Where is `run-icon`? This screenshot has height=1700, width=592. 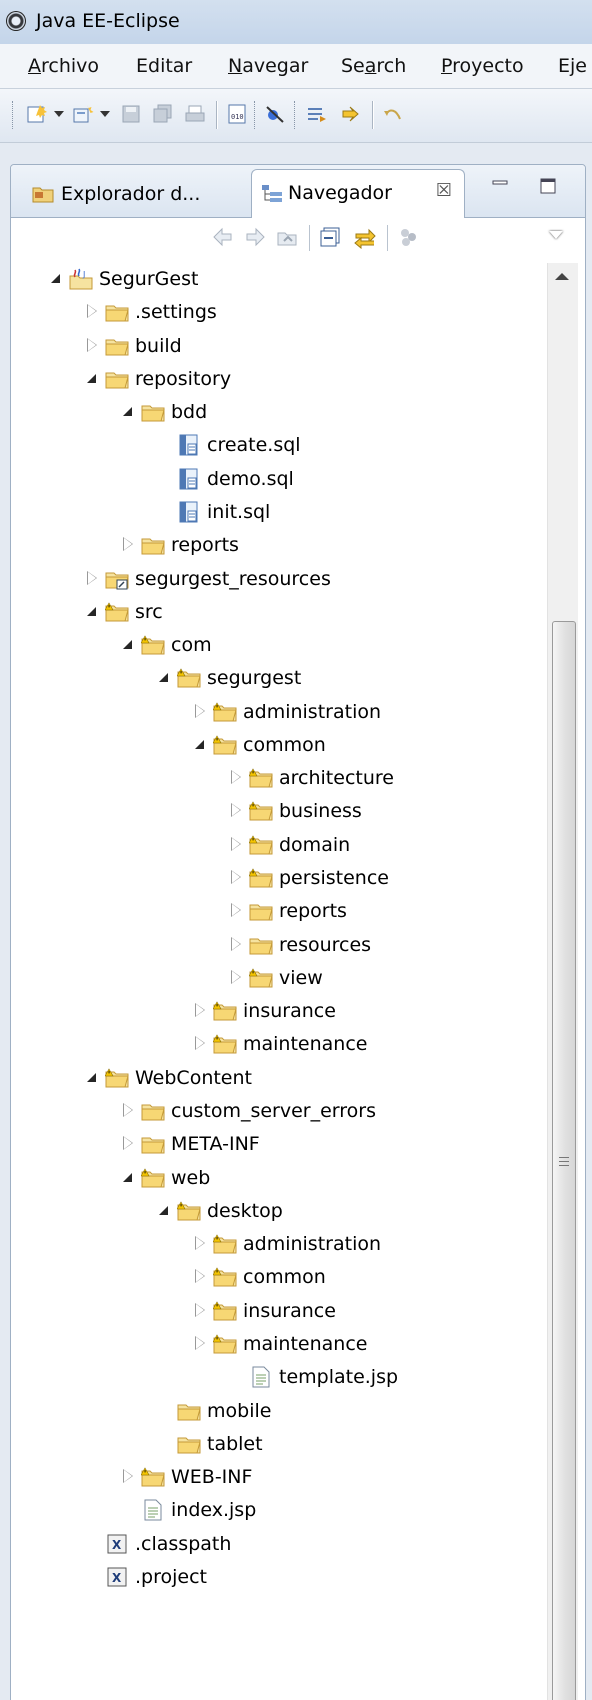
run-icon is located at coordinates (351, 114).